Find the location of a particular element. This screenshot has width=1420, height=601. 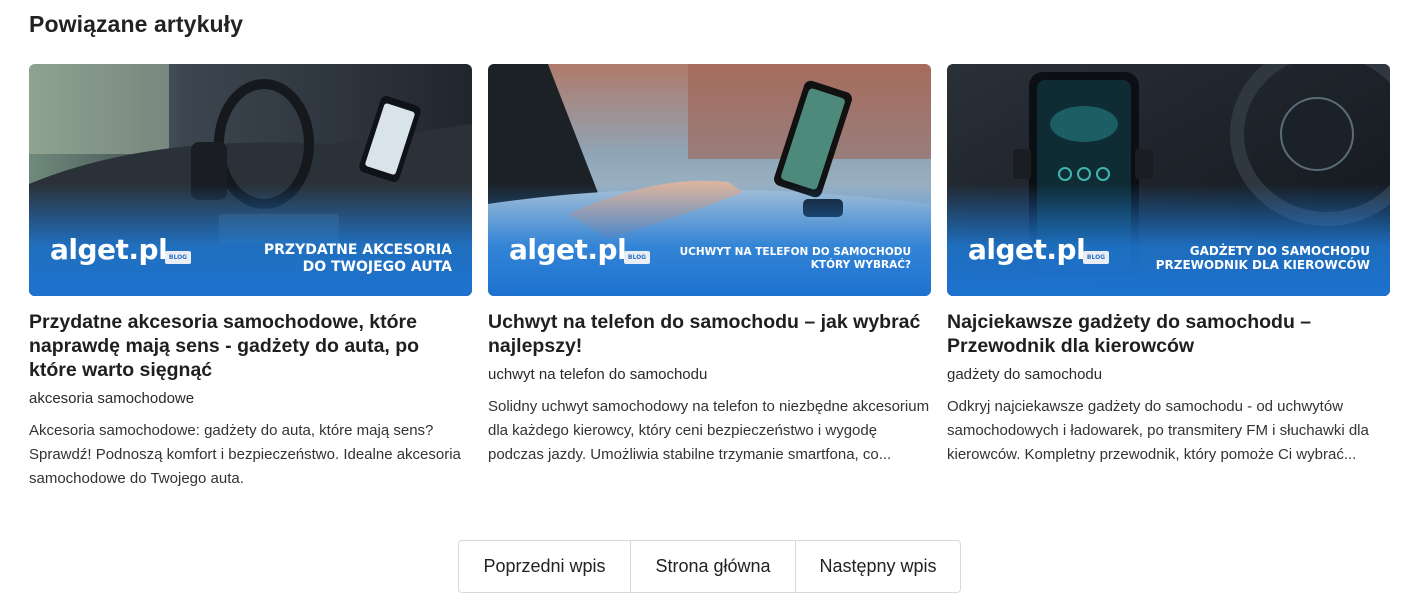

article-tag: gadżety do samochodu is located at coordinates (1025, 374).